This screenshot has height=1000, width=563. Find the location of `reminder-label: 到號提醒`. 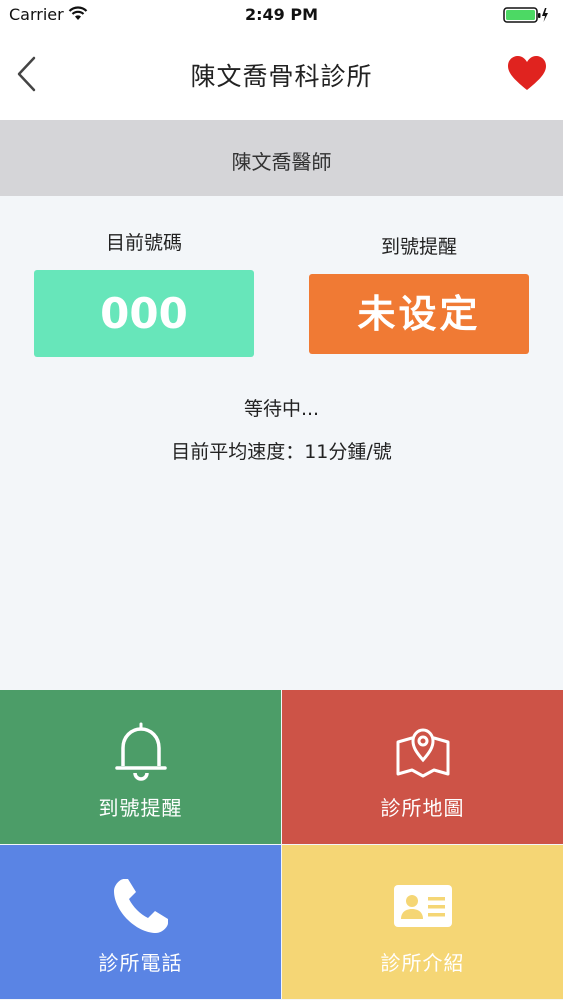

reminder-label: 到號提醒 is located at coordinates (418, 247).